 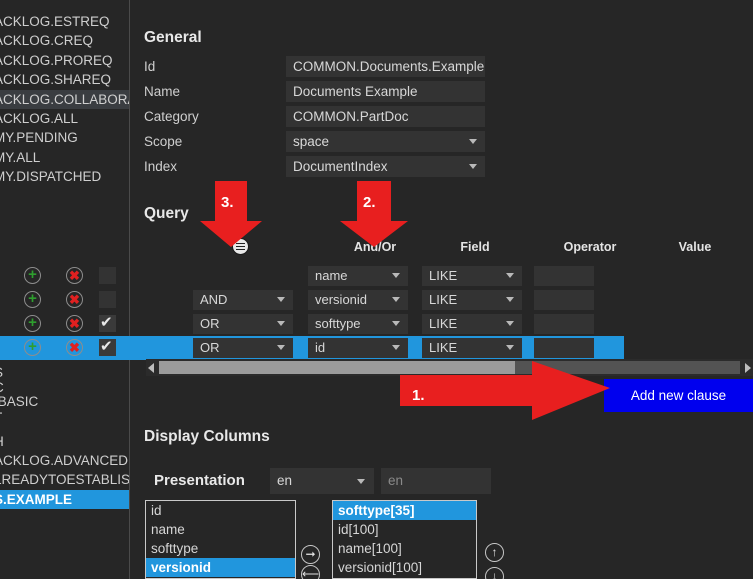 I want to click on scroll-right-icon, so click(x=748, y=368).